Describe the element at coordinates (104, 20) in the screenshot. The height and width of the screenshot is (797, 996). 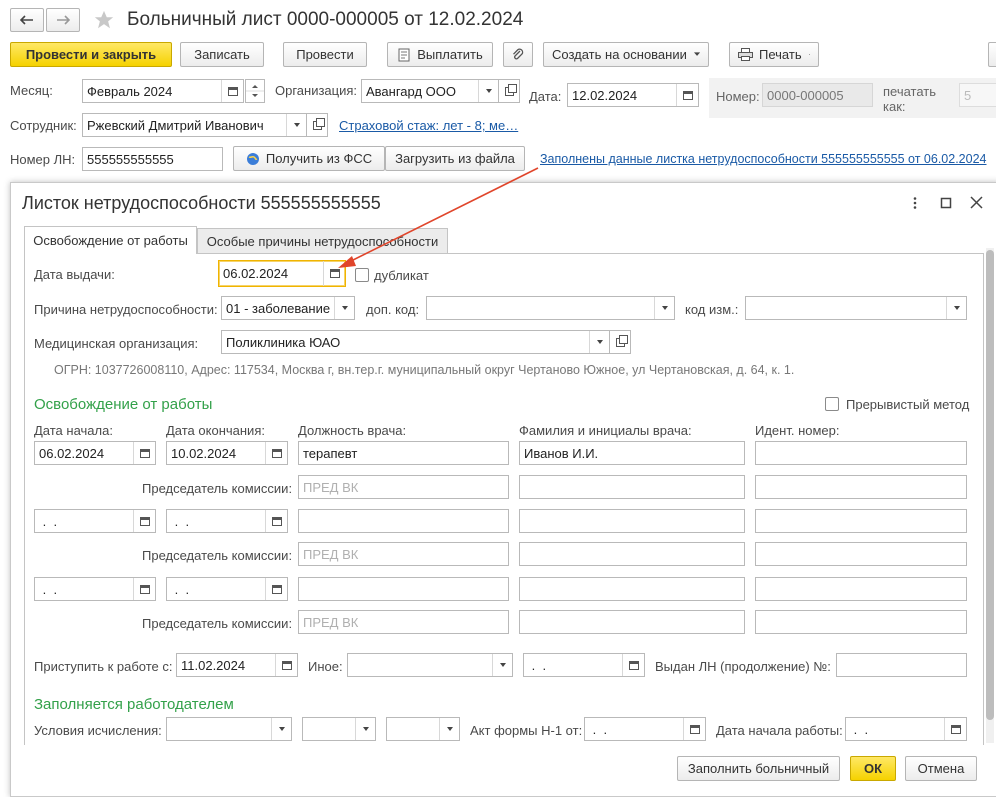
I see `star-icon` at that location.